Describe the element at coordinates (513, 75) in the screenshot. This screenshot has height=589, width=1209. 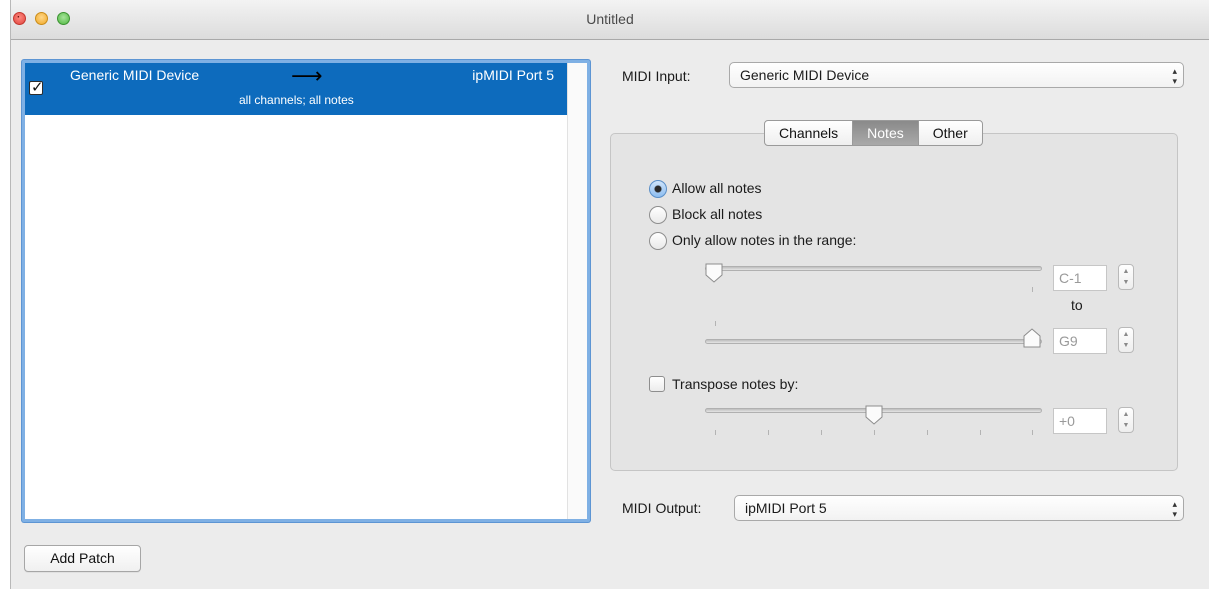
I see `patch-destination: ipMIDI Port 5` at that location.